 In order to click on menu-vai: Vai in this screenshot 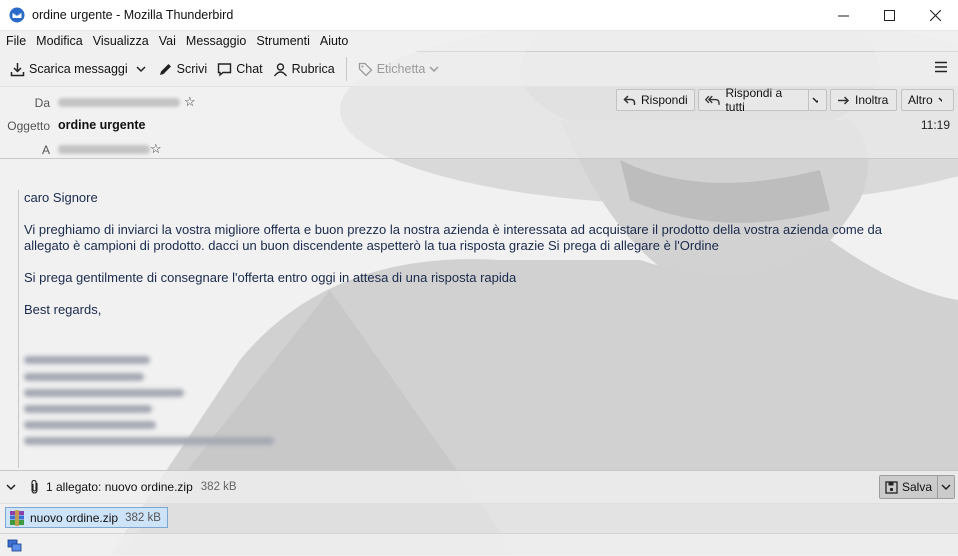, I will do `click(167, 41)`.